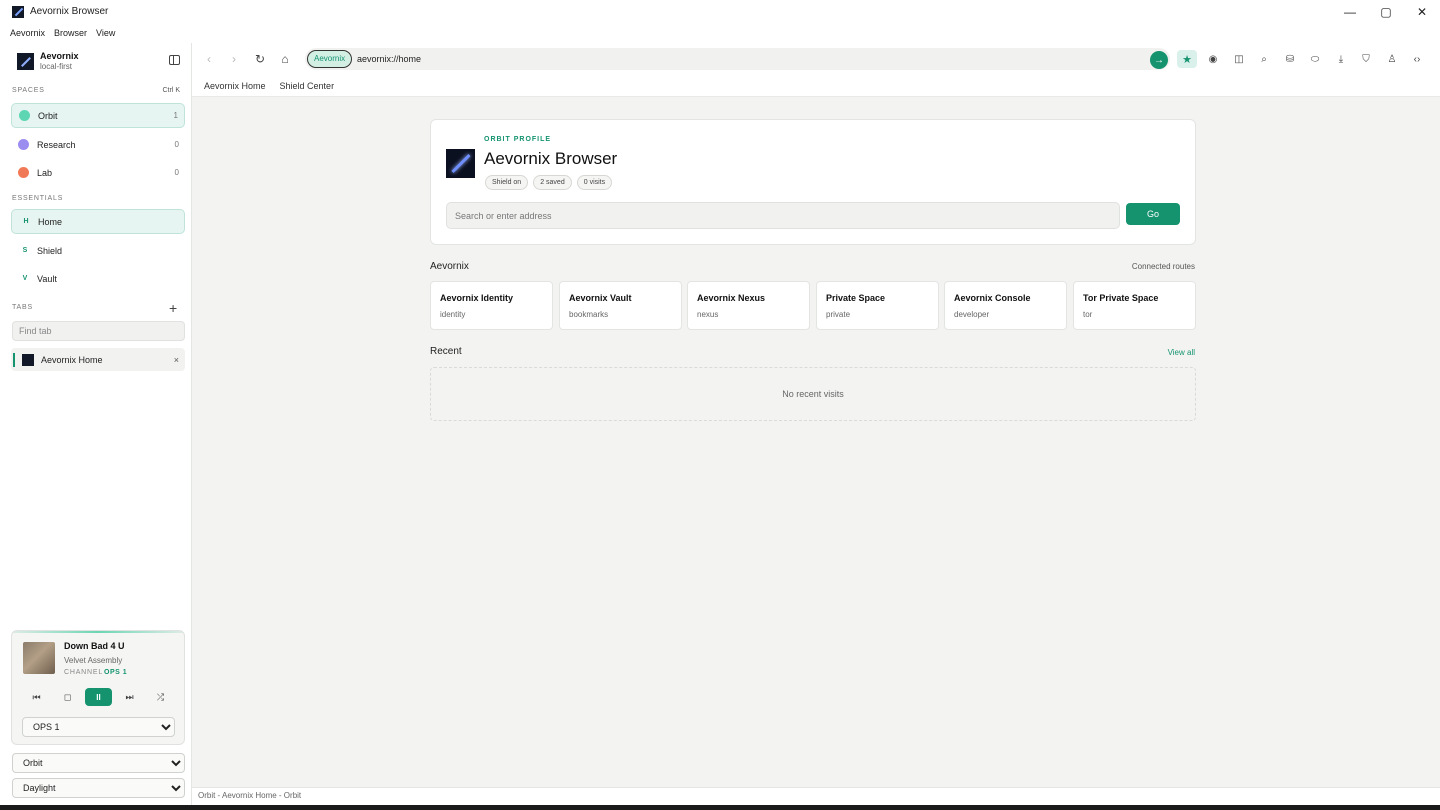  What do you see at coordinates (720, 33) in the screenshot?
I see `menu-bar: Aevornix Browser View` at bounding box center [720, 33].